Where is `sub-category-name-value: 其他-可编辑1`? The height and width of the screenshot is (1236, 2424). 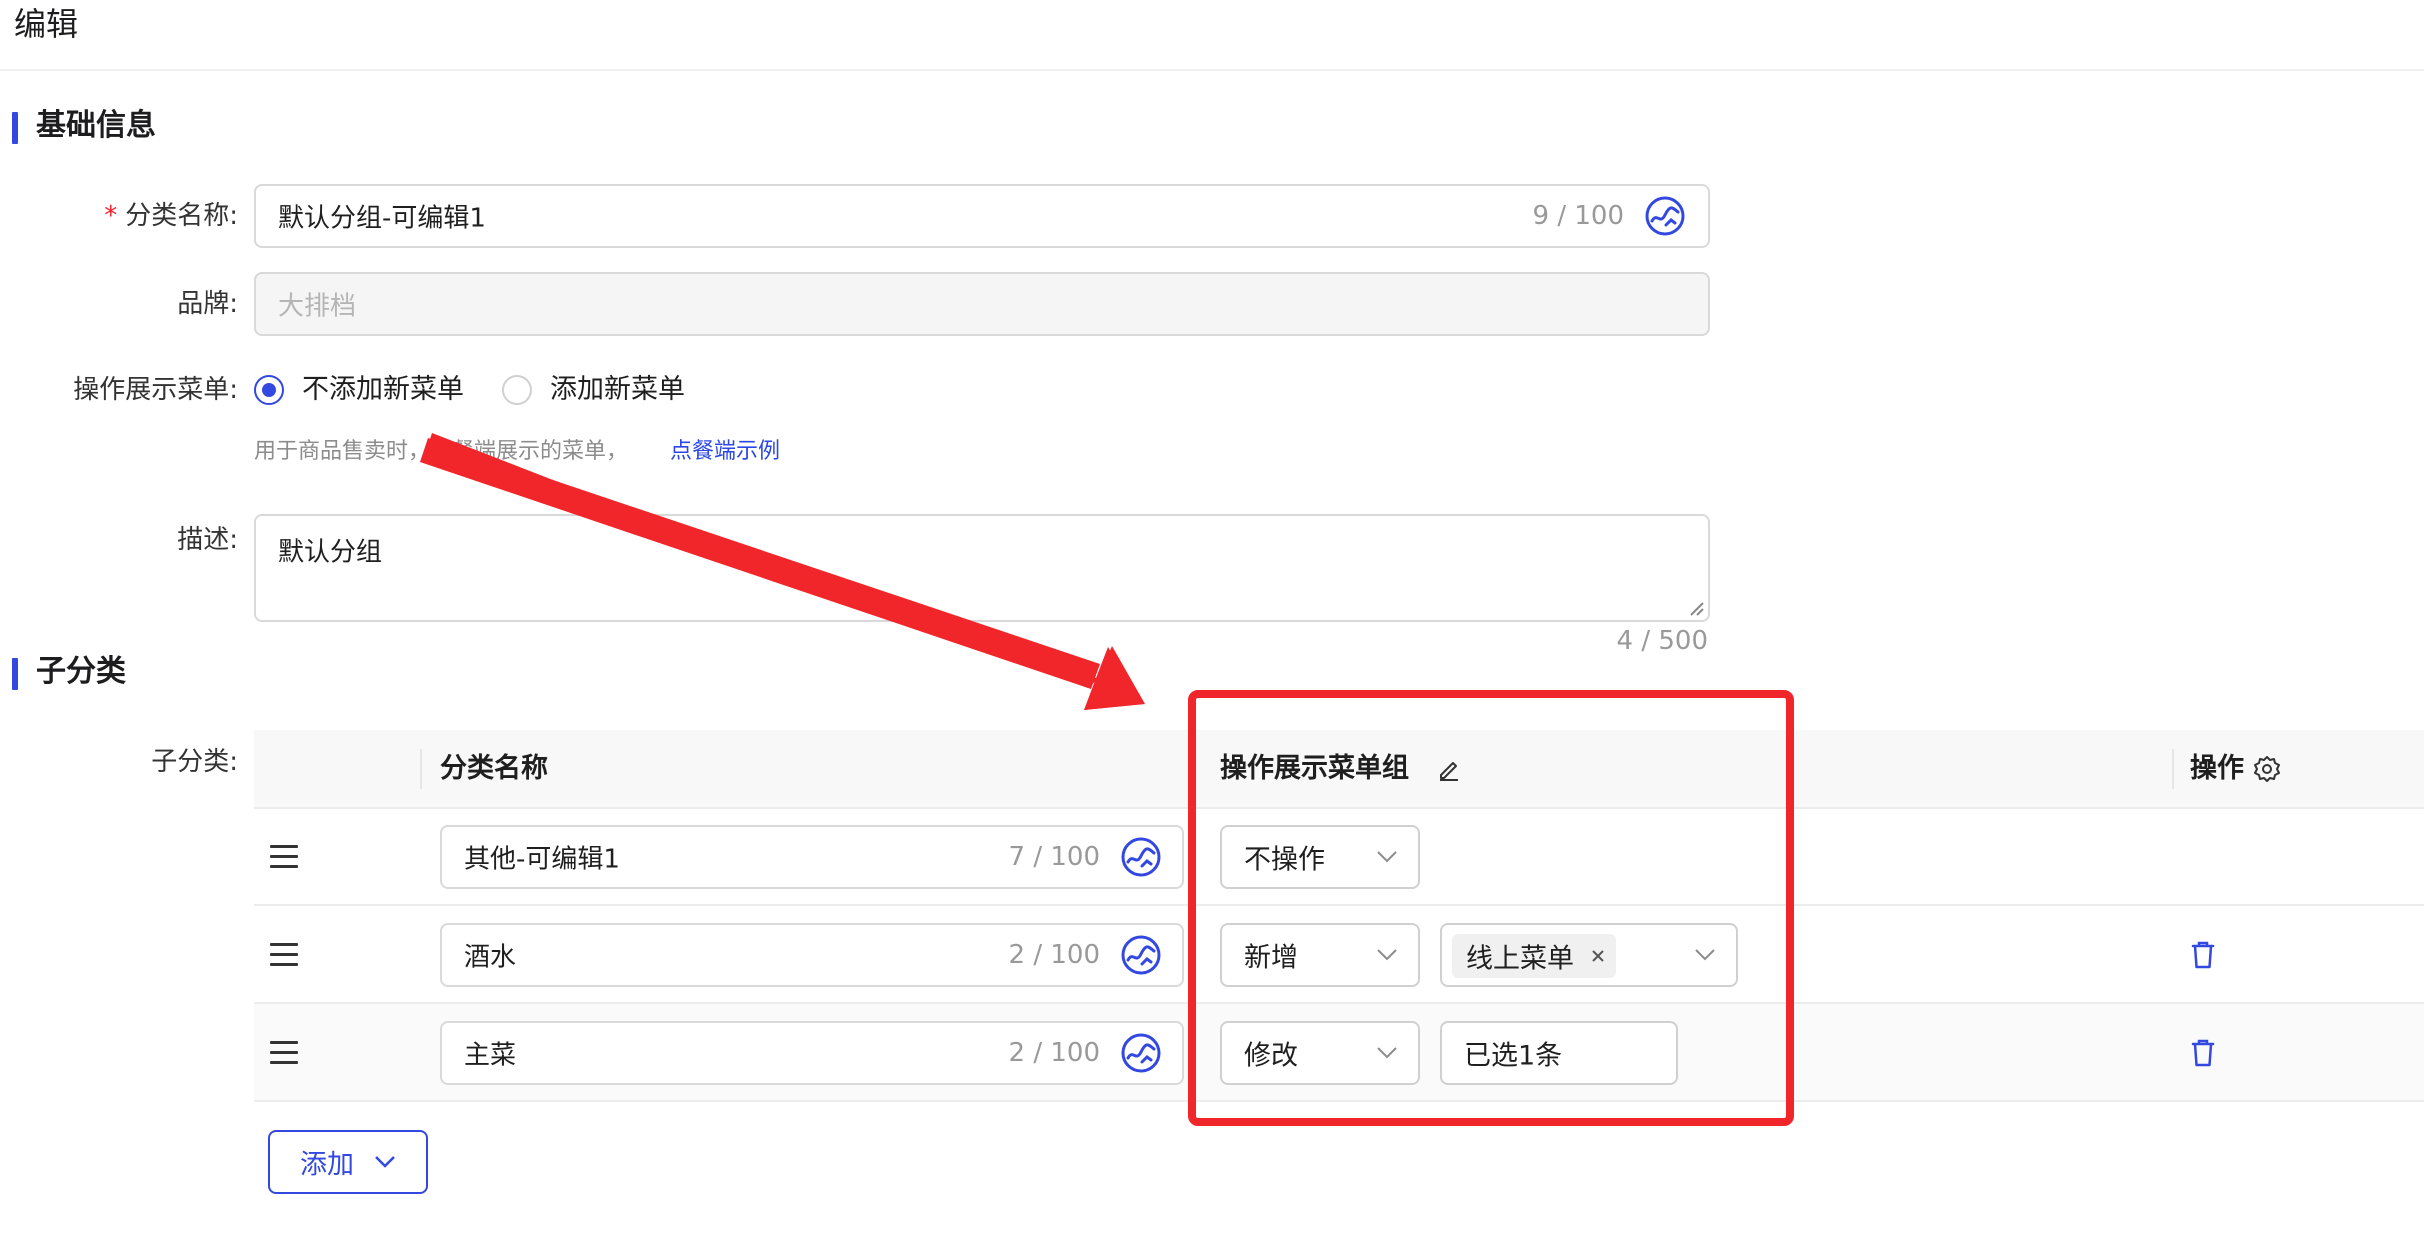
sub-category-name-value: 其他-可编辑1 is located at coordinates (542, 859).